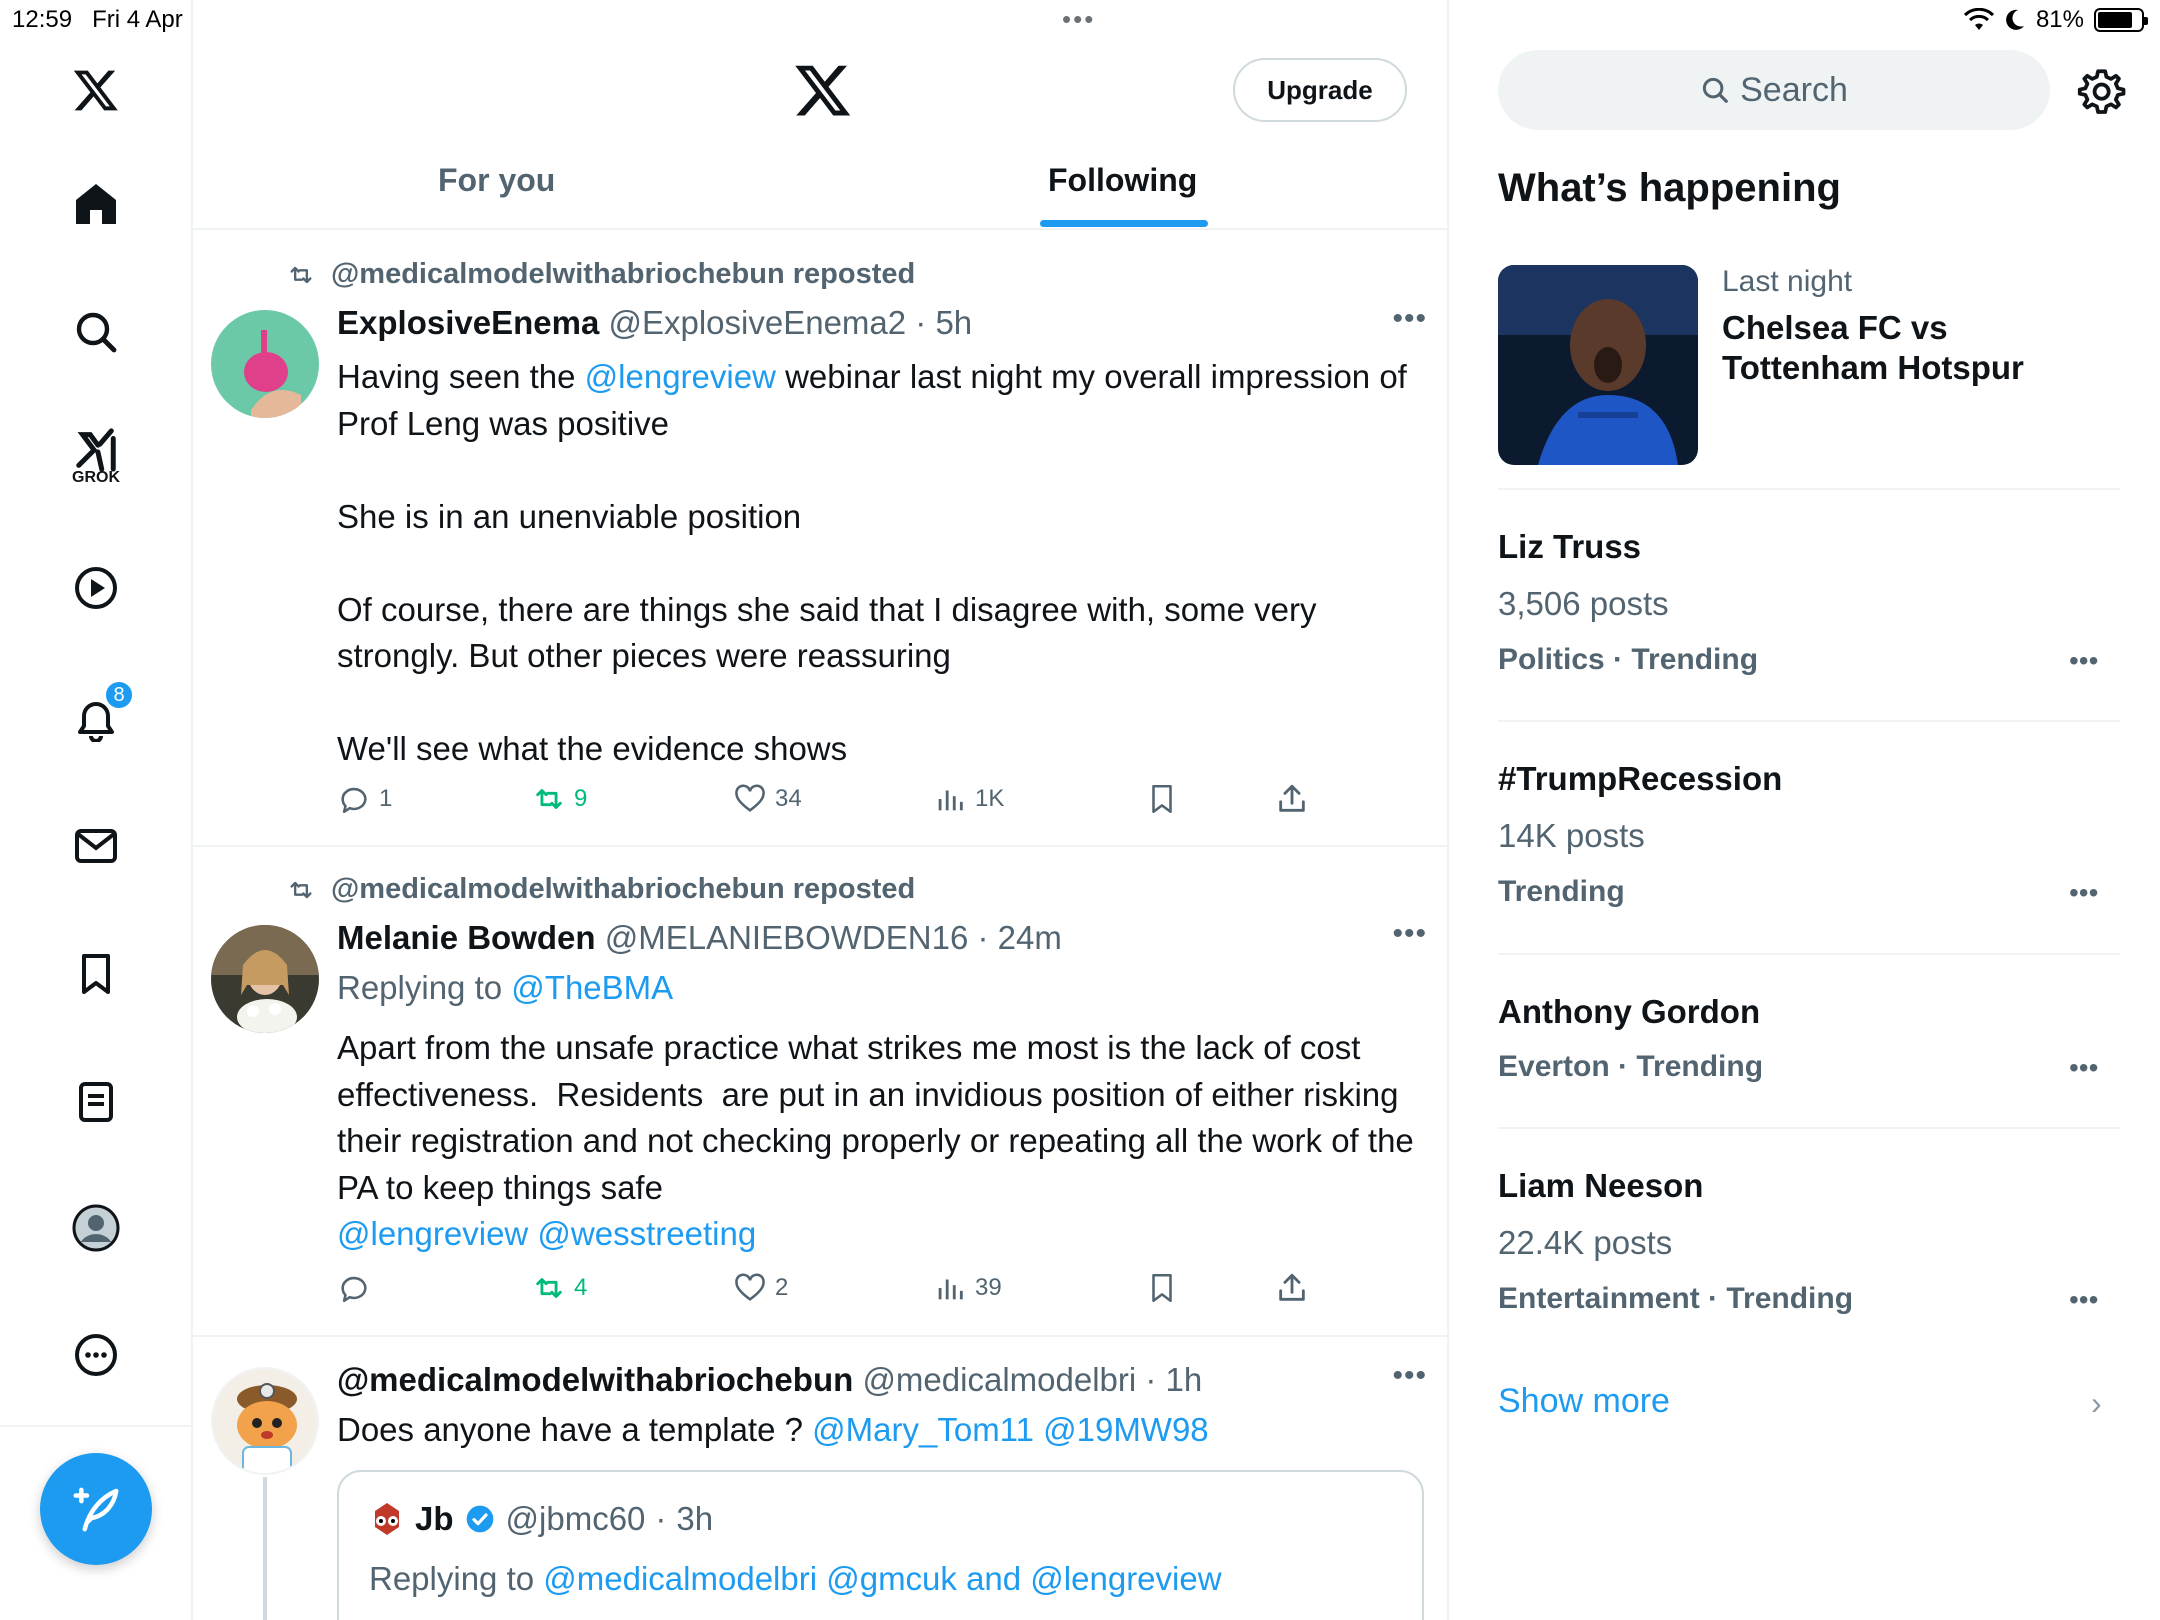  Describe the element at coordinates (882, 1578) in the screenshot. I see `mention-links: @medicalmodelbri @gmcuk and @lengreview` at that location.